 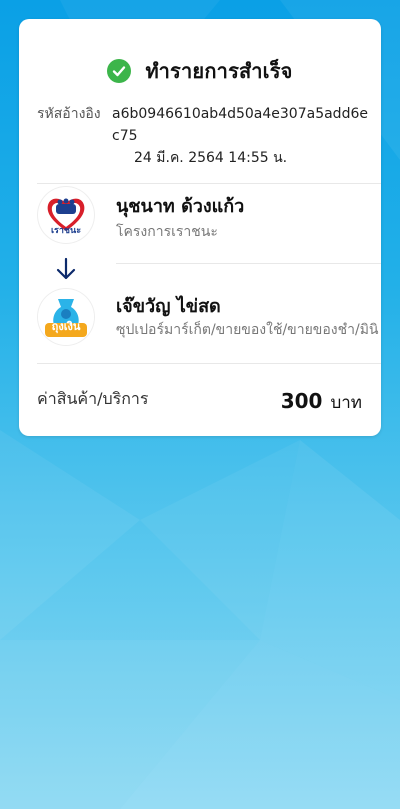 What do you see at coordinates (93, 398) in the screenshot?
I see `amount-label: ค่าสินค้า/บริการ` at bounding box center [93, 398].